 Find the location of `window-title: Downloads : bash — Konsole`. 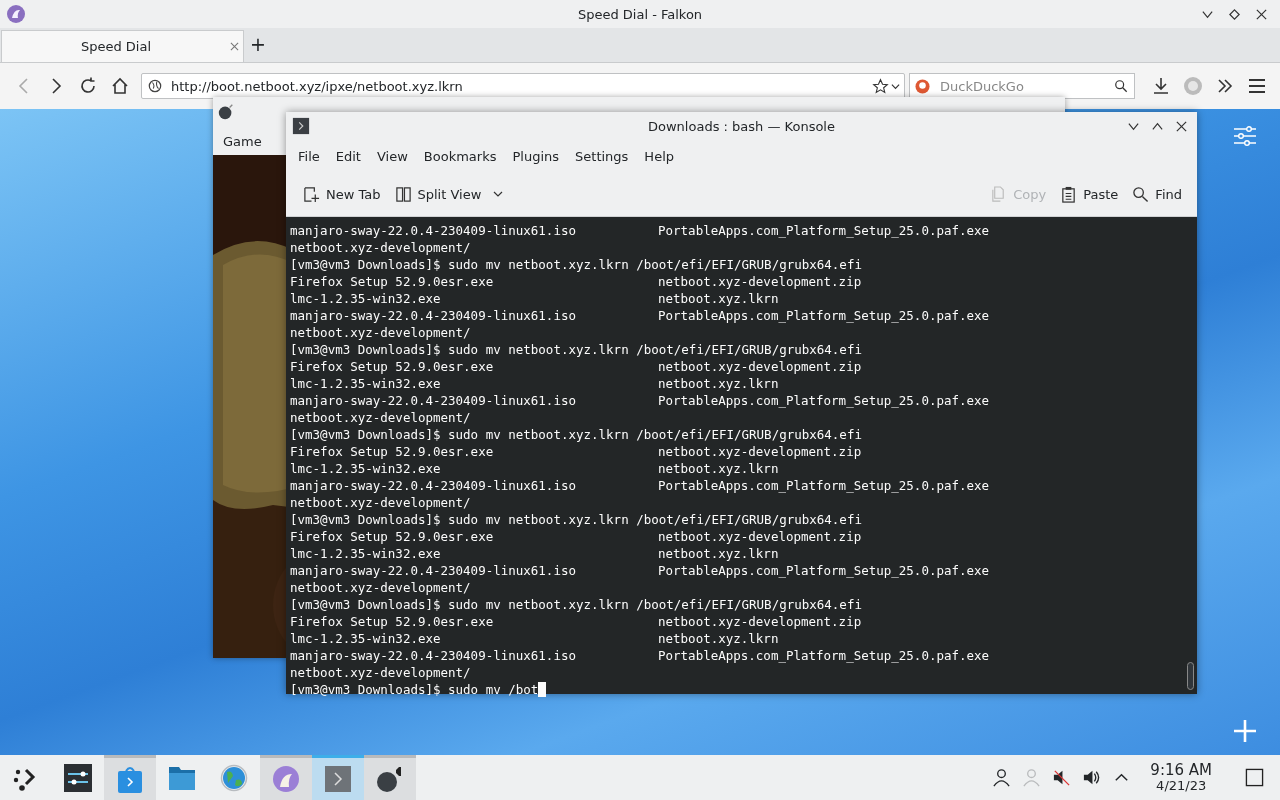

window-title: Downloads : bash — Konsole is located at coordinates (741, 126).